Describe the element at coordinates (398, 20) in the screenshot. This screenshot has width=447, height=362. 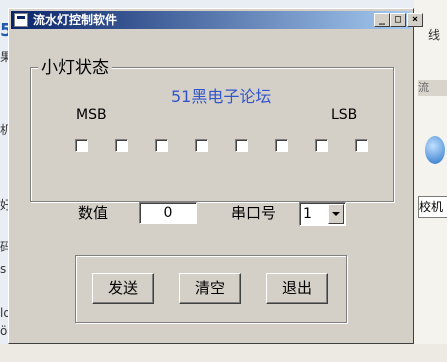
I see `maximize-button: □` at that location.